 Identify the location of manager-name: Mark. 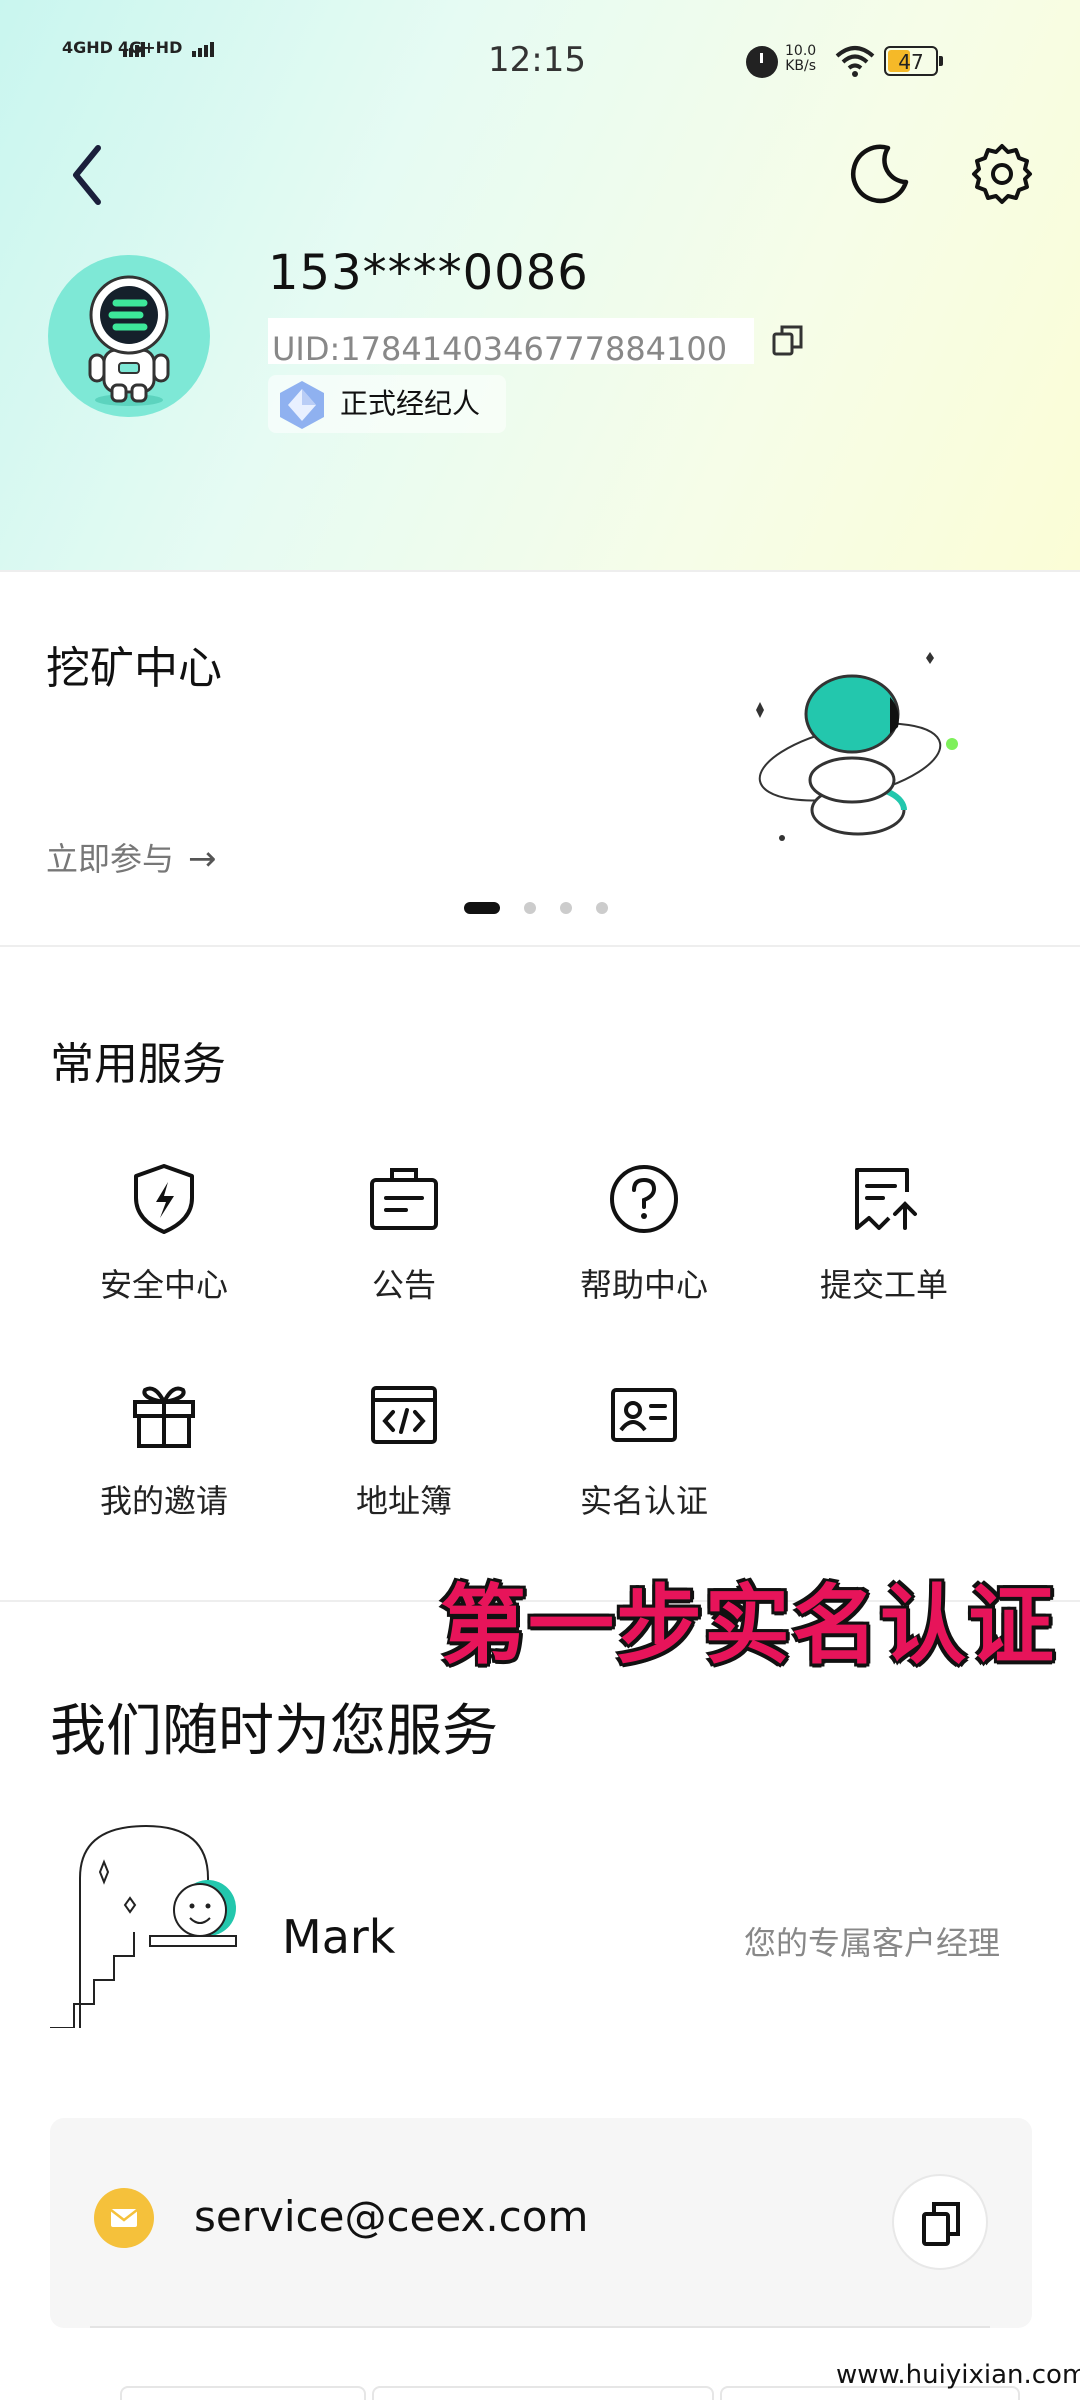
(339, 1937).